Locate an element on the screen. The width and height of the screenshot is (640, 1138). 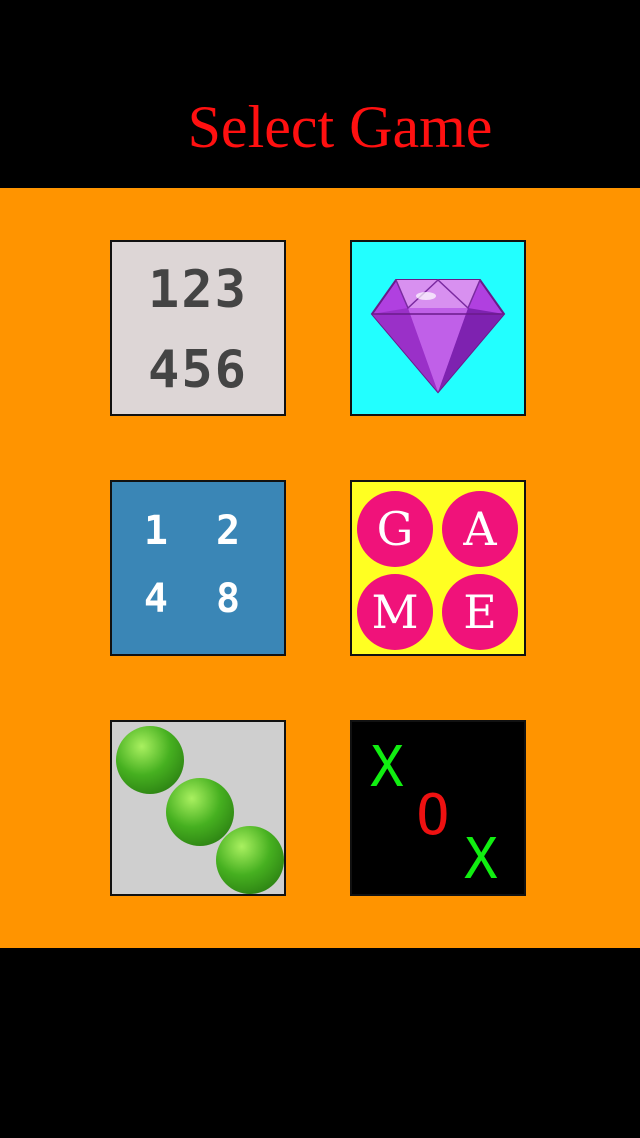
powers-row-2: 4 8 is located at coordinates (198, 599).